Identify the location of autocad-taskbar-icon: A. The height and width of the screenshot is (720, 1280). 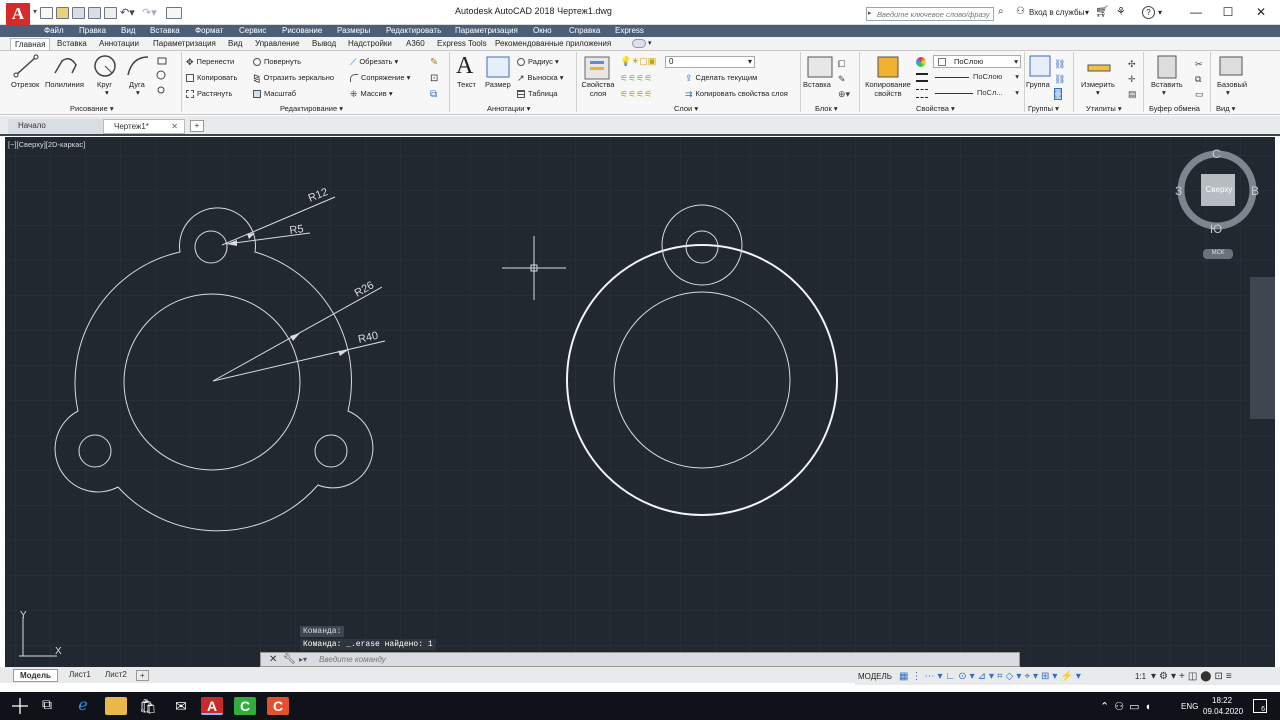
(212, 706).